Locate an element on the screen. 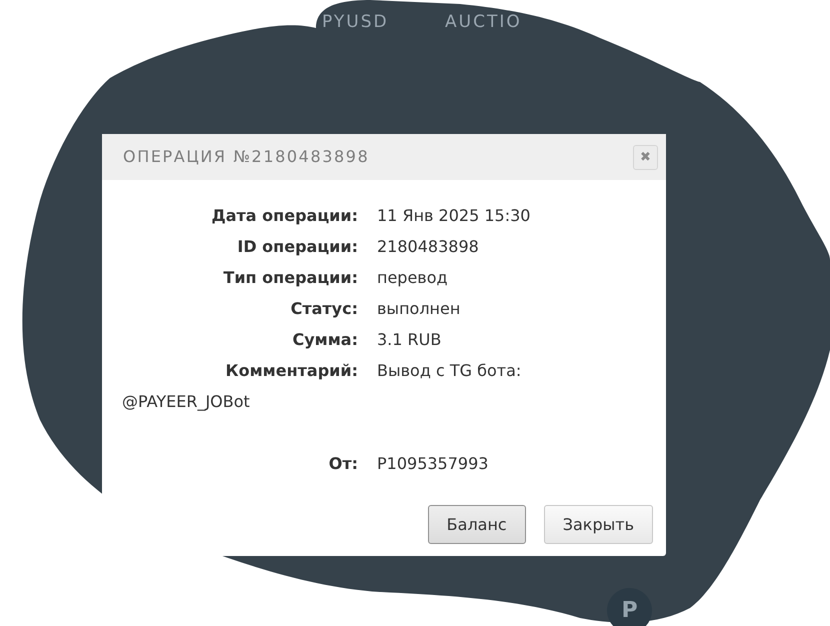 This screenshot has height=626, width=830. field-value: перевод is located at coordinates (412, 277).